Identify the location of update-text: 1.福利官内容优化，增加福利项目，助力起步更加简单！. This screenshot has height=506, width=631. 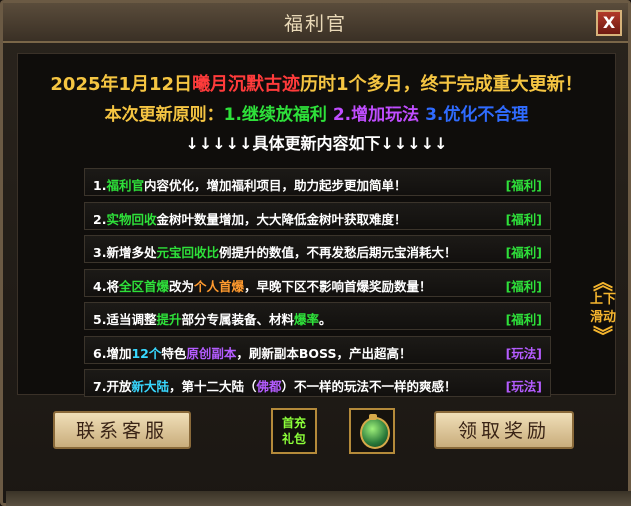
(249, 184).